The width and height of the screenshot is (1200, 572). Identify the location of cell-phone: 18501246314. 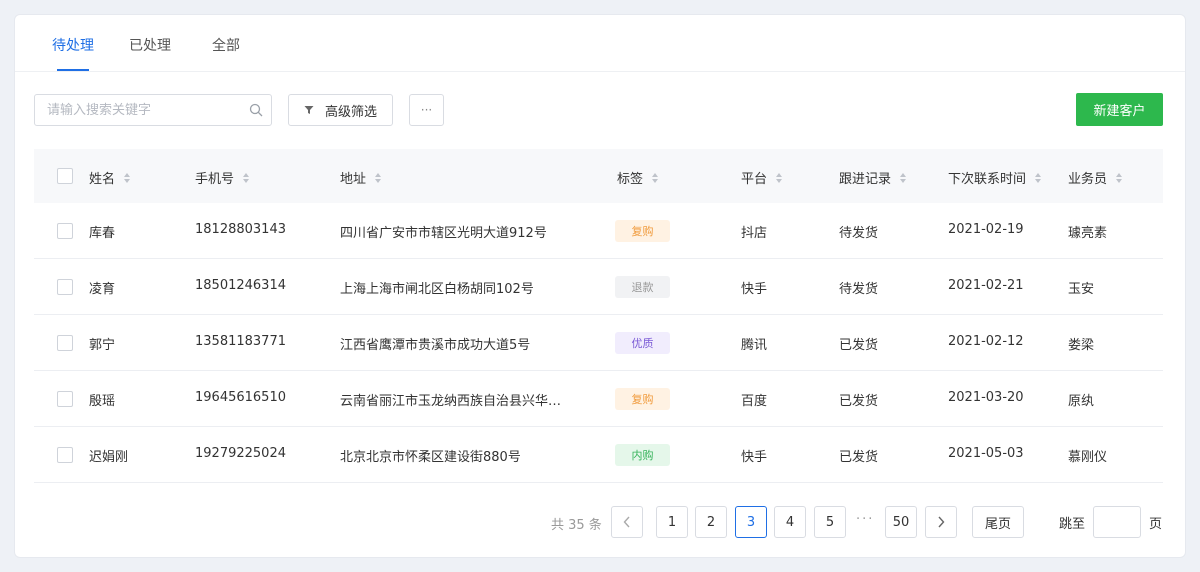
(240, 285).